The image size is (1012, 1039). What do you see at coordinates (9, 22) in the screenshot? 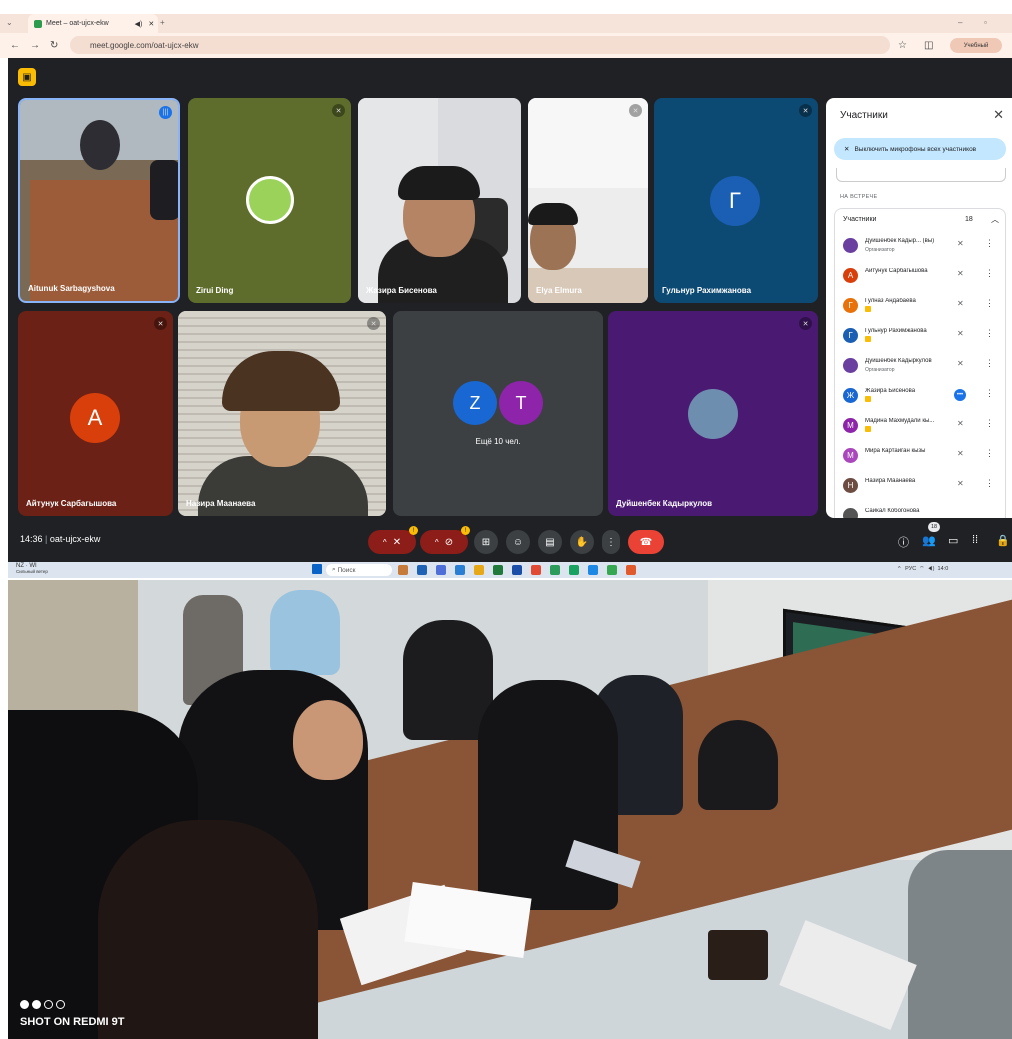
I see `tab-list-icon: ⌄` at bounding box center [9, 22].